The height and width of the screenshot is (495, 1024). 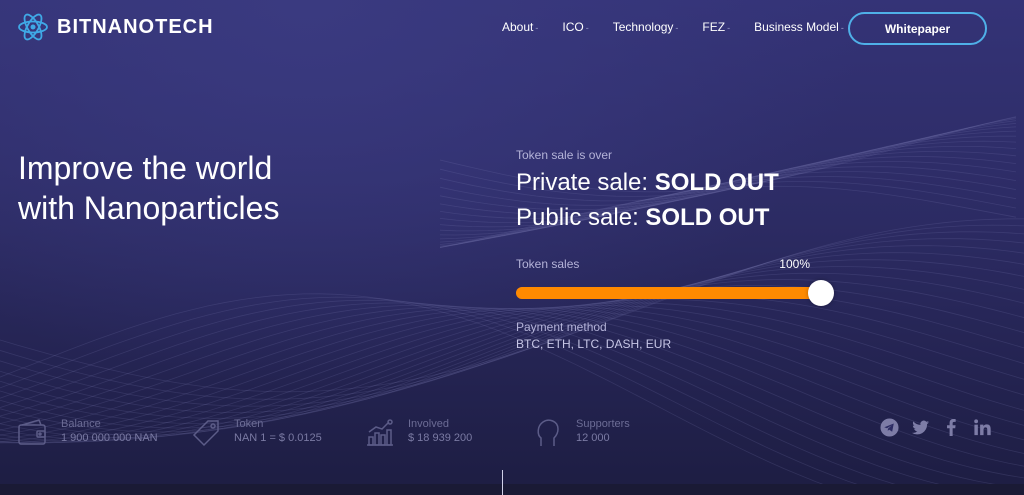 I want to click on nav-item-technology: Technology -, so click(x=646, y=27).